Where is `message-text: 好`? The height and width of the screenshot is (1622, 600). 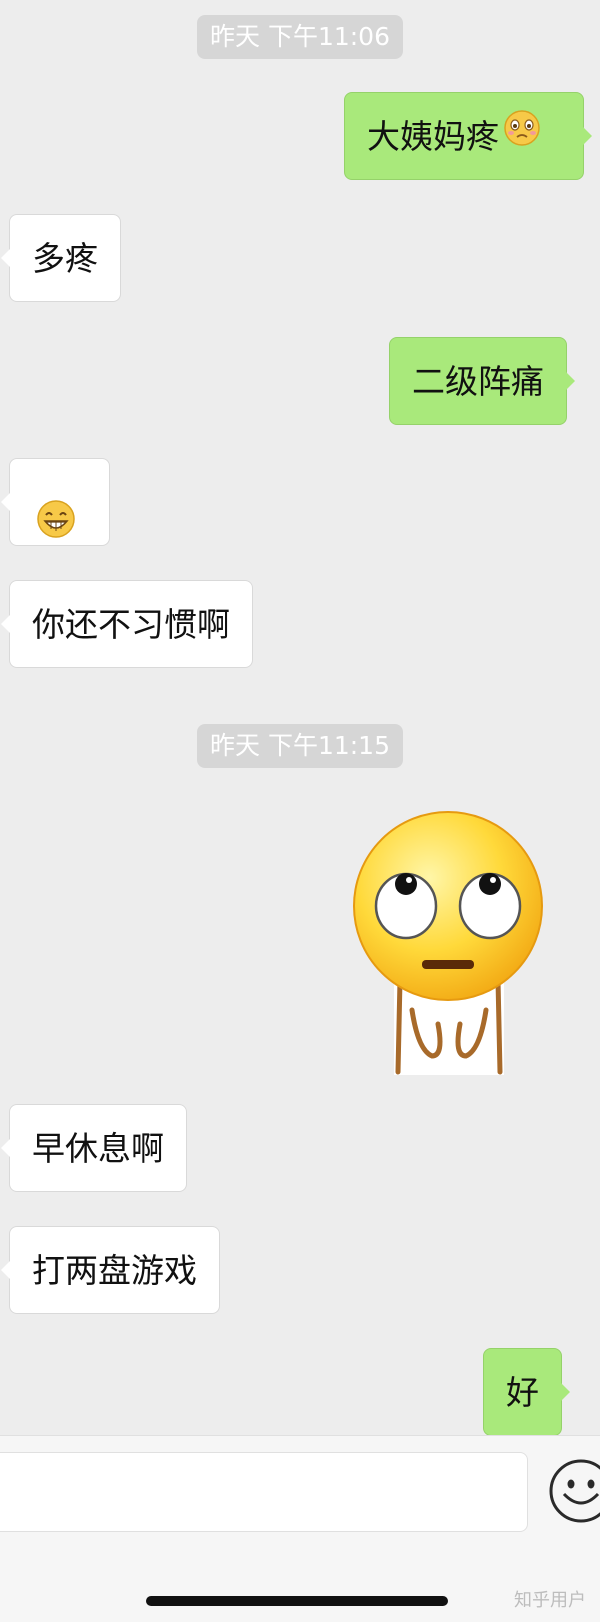 message-text: 好 is located at coordinates (522, 1392).